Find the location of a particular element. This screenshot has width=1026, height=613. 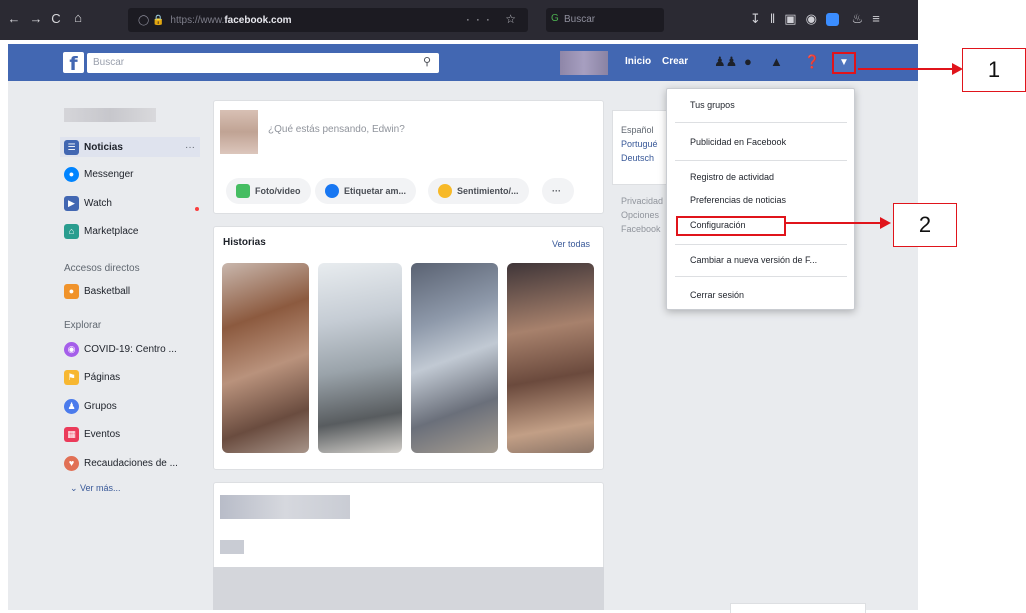

nav-crear: Crear is located at coordinates (675, 61).